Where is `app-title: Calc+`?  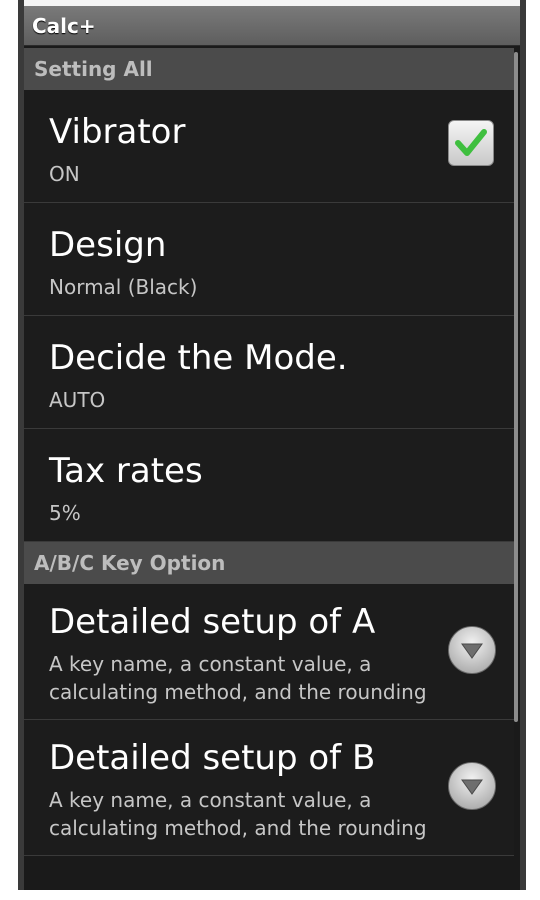
app-title: Calc+ is located at coordinates (64, 26).